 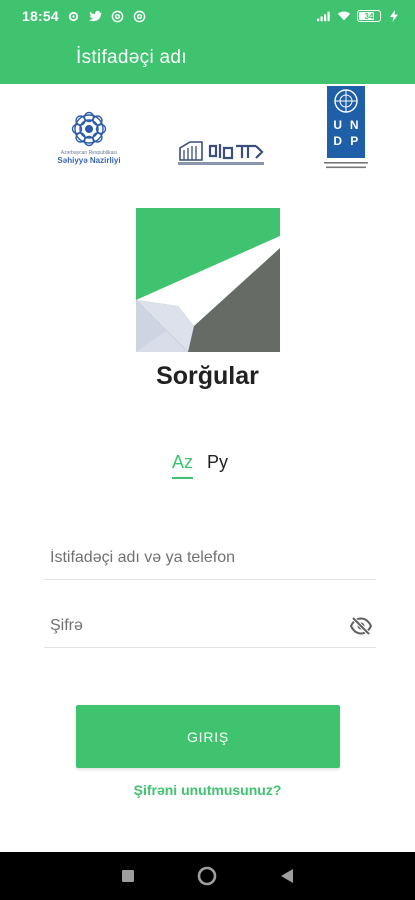 What do you see at coordinates (208, 280) in the screenshot?
I see `app-logo` at bounding box center [208, 280].